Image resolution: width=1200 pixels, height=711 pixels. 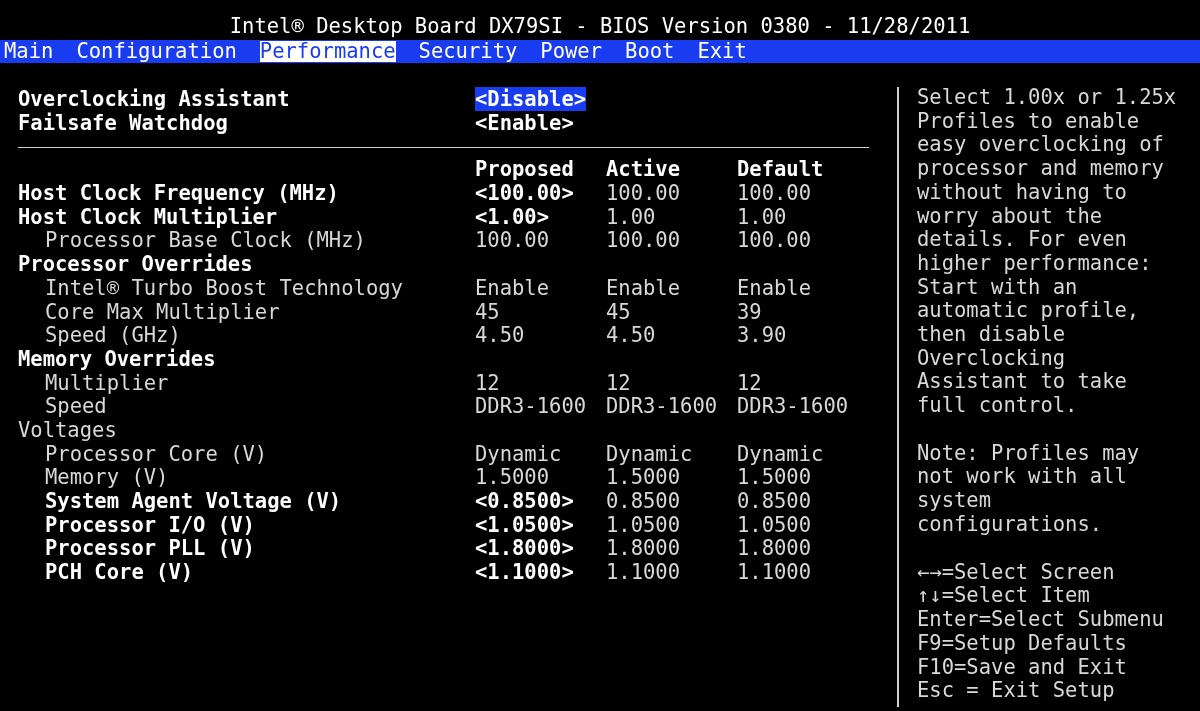 What do you see at coordinates (107, 383) in the screenshot?
I see `setting-label: Multiplier` at bounding box center [107, 383].